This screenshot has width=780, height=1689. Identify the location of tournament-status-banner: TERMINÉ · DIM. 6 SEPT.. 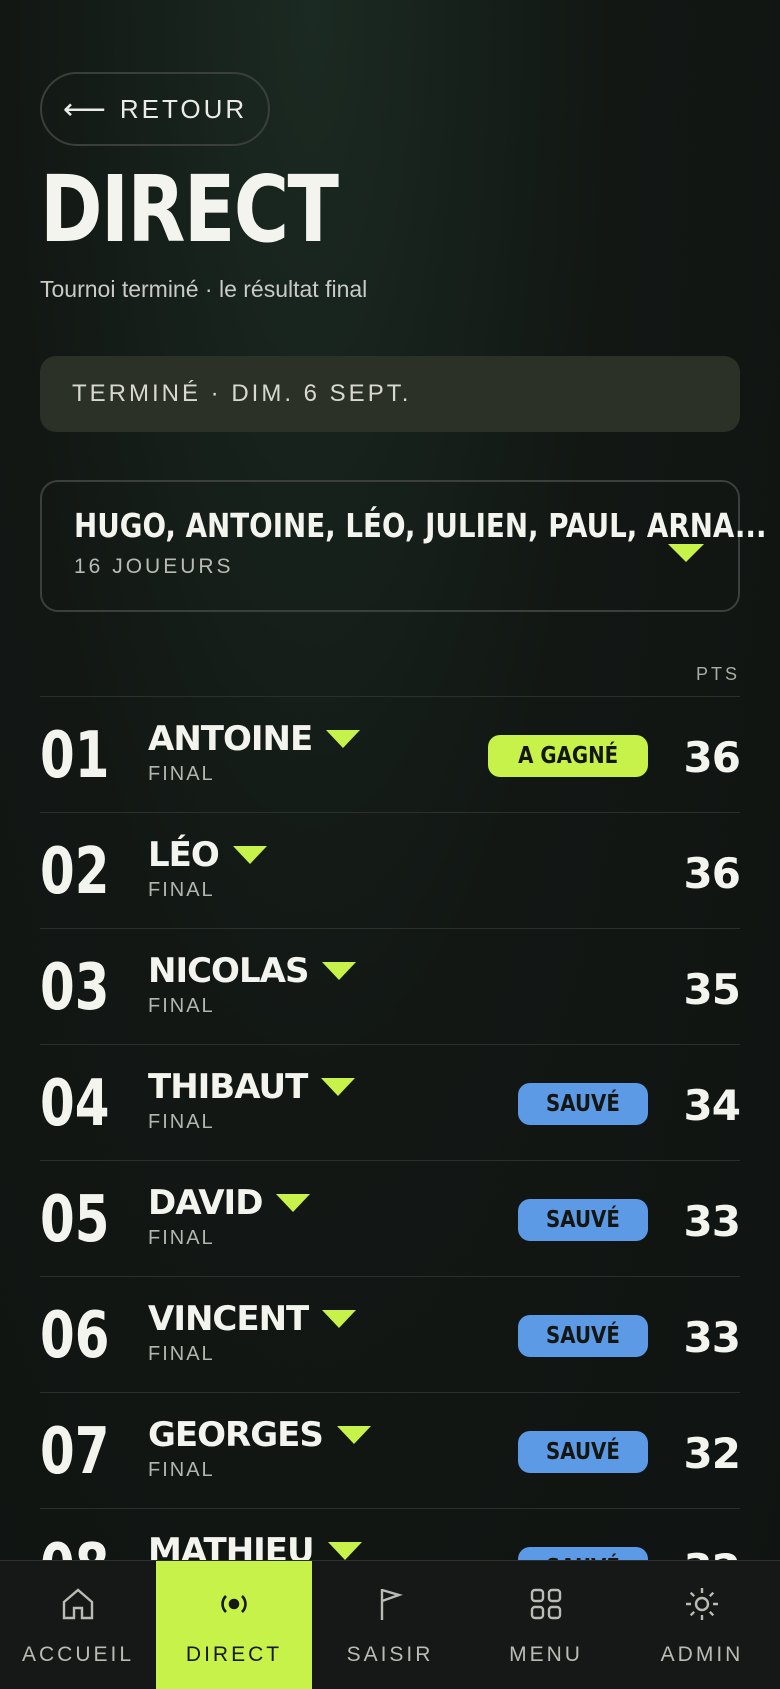
(390, 394).